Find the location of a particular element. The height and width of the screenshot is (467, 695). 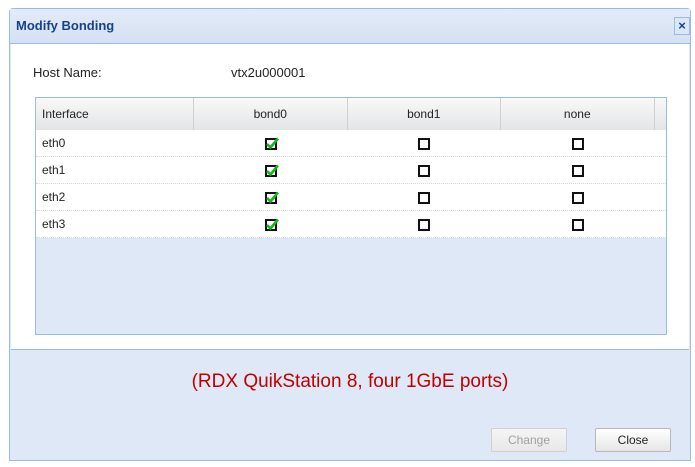

grid-row-eth0: eth0 is located at coordinates (351, 143).